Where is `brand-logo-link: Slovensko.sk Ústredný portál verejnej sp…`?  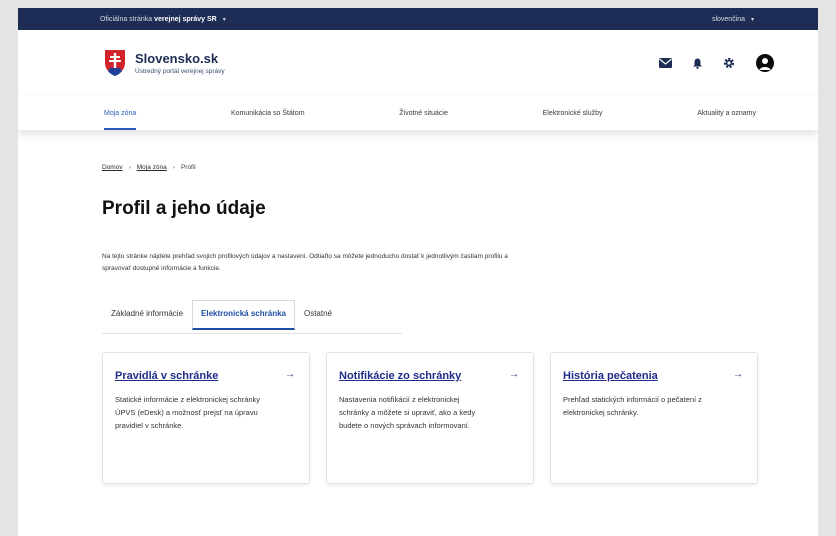
brand-logo-link: Slovensko.sk Ústredný portál verejnej sp… is located at coordinates (164, 63).